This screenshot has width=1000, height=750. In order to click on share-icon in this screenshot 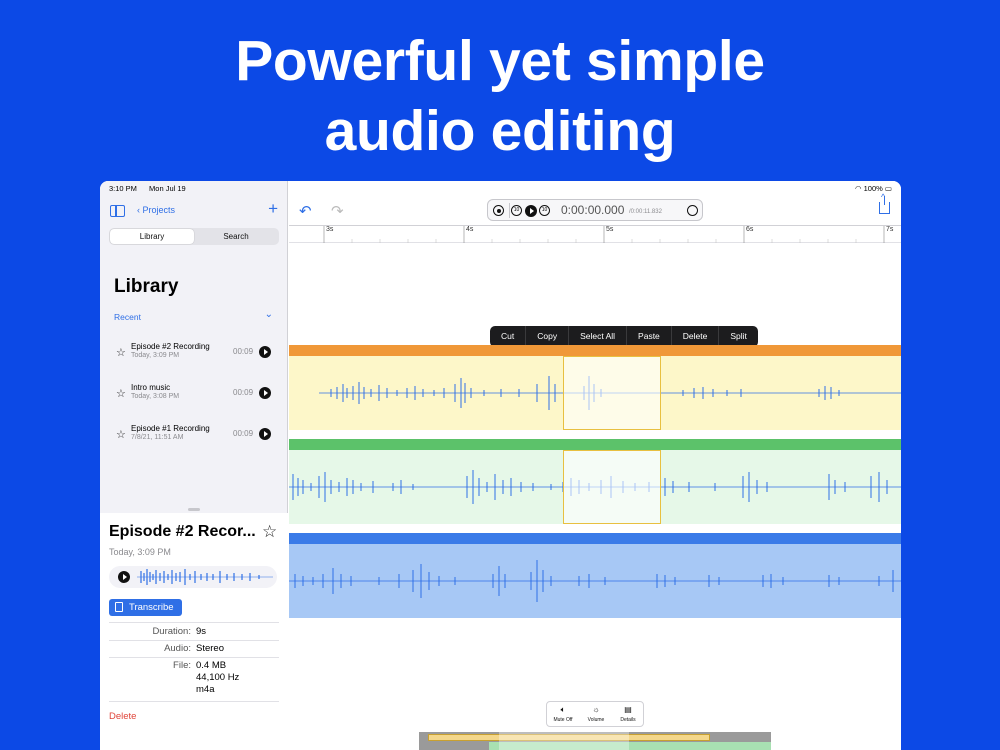, I will do `click(884, 203)`.